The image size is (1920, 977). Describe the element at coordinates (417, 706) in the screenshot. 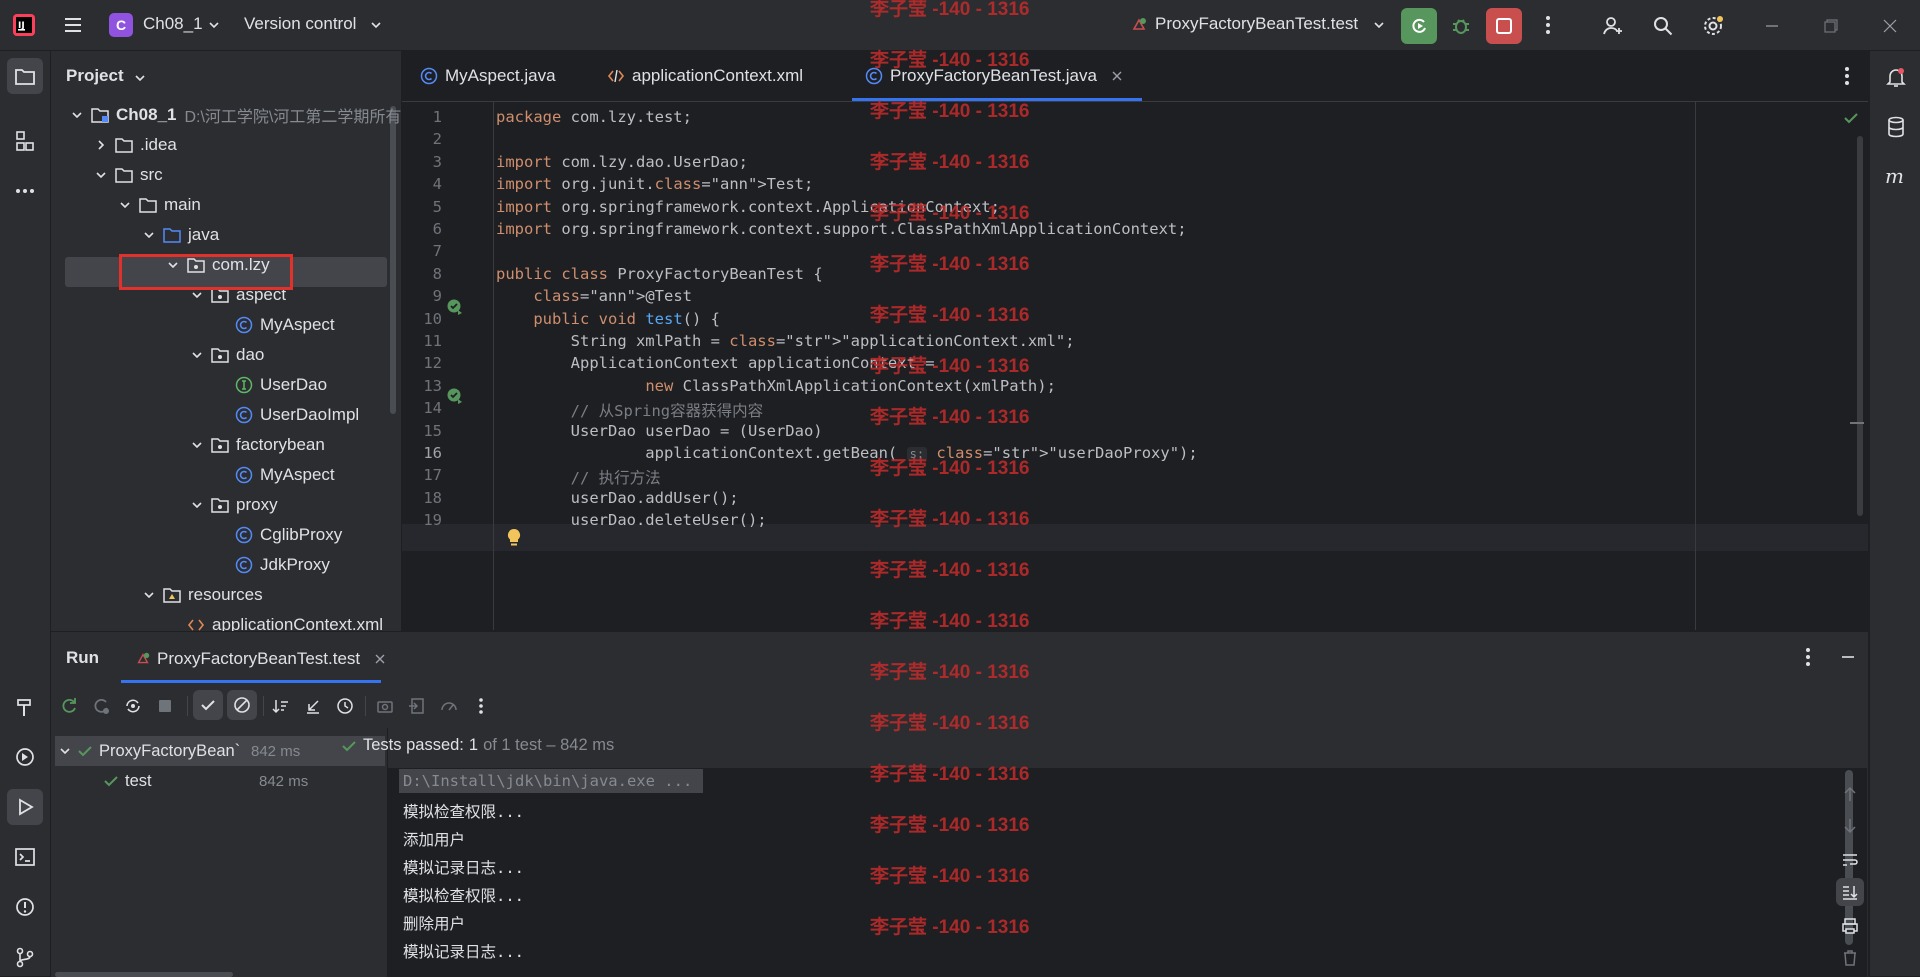

I see `import-tests-icon` at that location.